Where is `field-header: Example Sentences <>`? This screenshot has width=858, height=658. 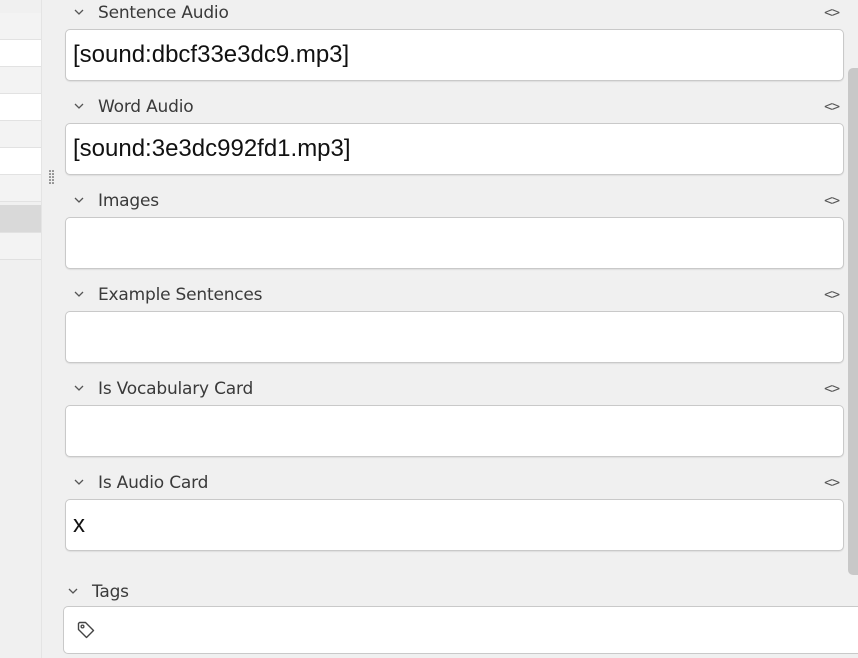 field-header: Example Sentences <> is located at coordinates (455, 295).